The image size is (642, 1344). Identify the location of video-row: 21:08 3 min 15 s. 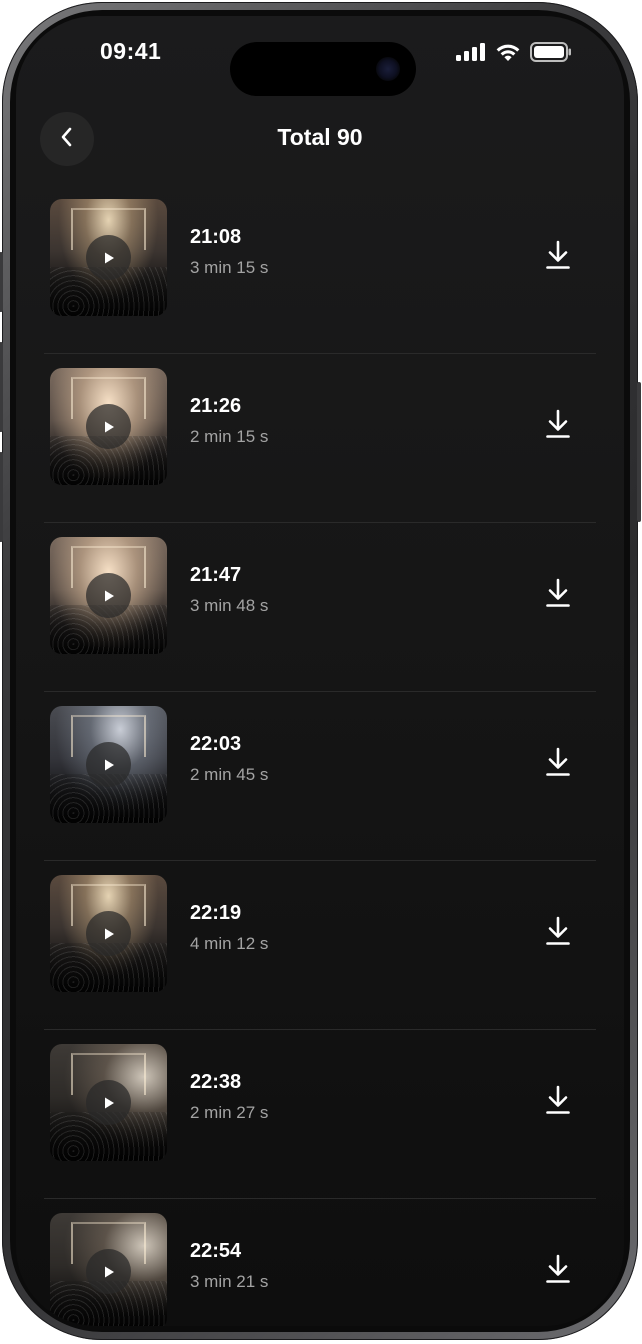
(320, 269).